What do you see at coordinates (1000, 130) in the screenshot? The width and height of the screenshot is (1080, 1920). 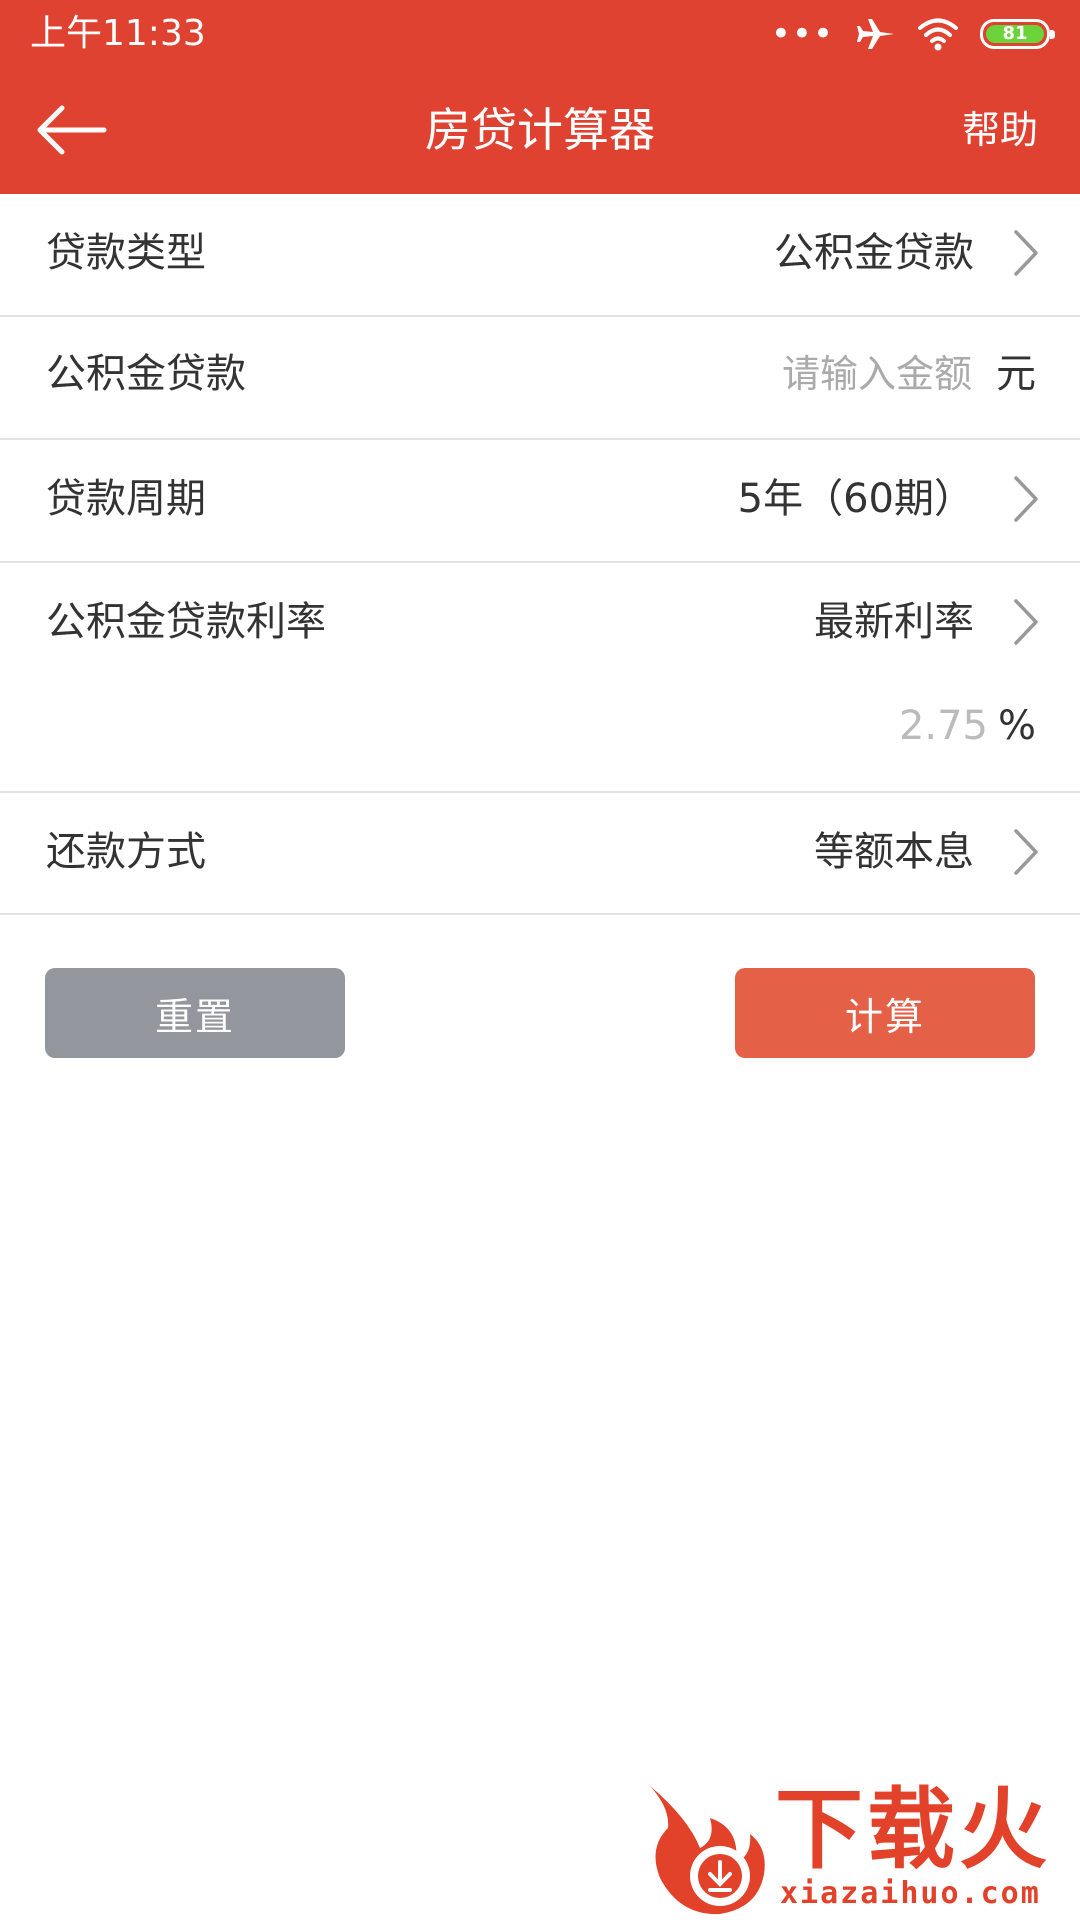 I see `help-button: 帮助` at bounding box center [1000, 130].